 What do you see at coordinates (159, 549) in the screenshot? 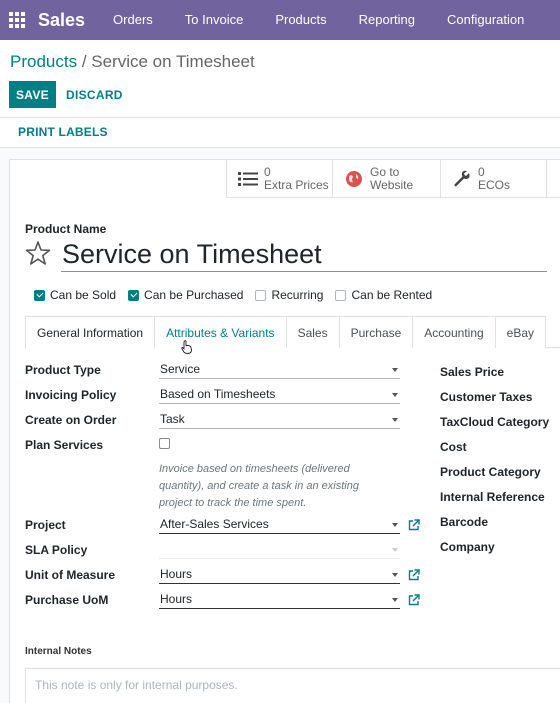
I see `sla-policy-value` at bounding box center [159, 549].